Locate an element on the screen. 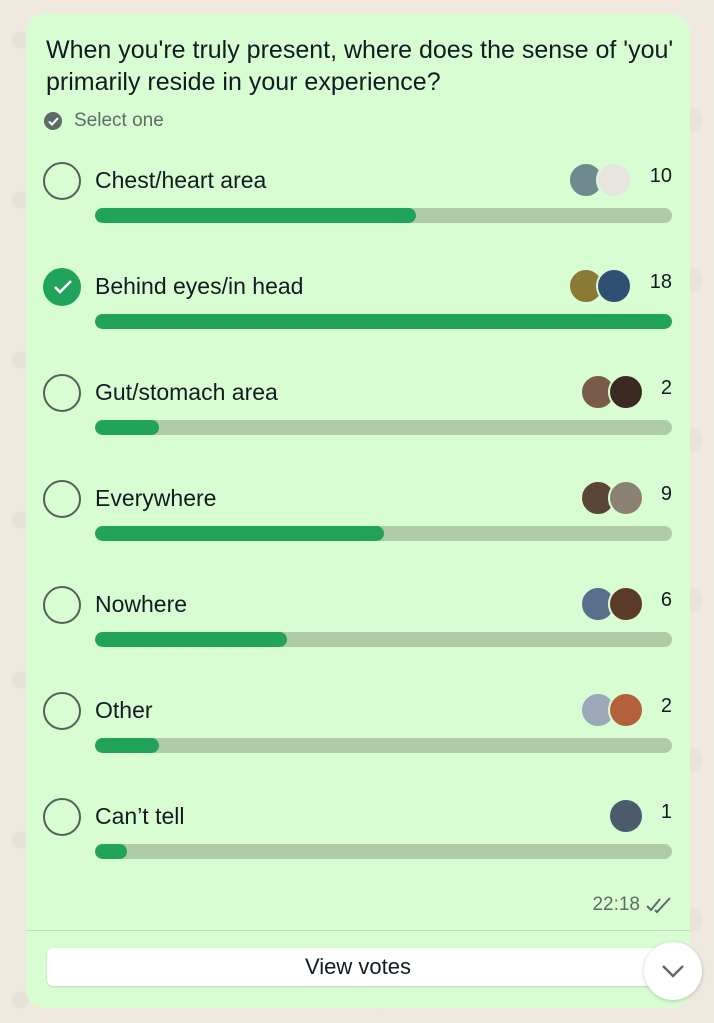  poll-option: Other 2 is located at coordinates (358, 742).